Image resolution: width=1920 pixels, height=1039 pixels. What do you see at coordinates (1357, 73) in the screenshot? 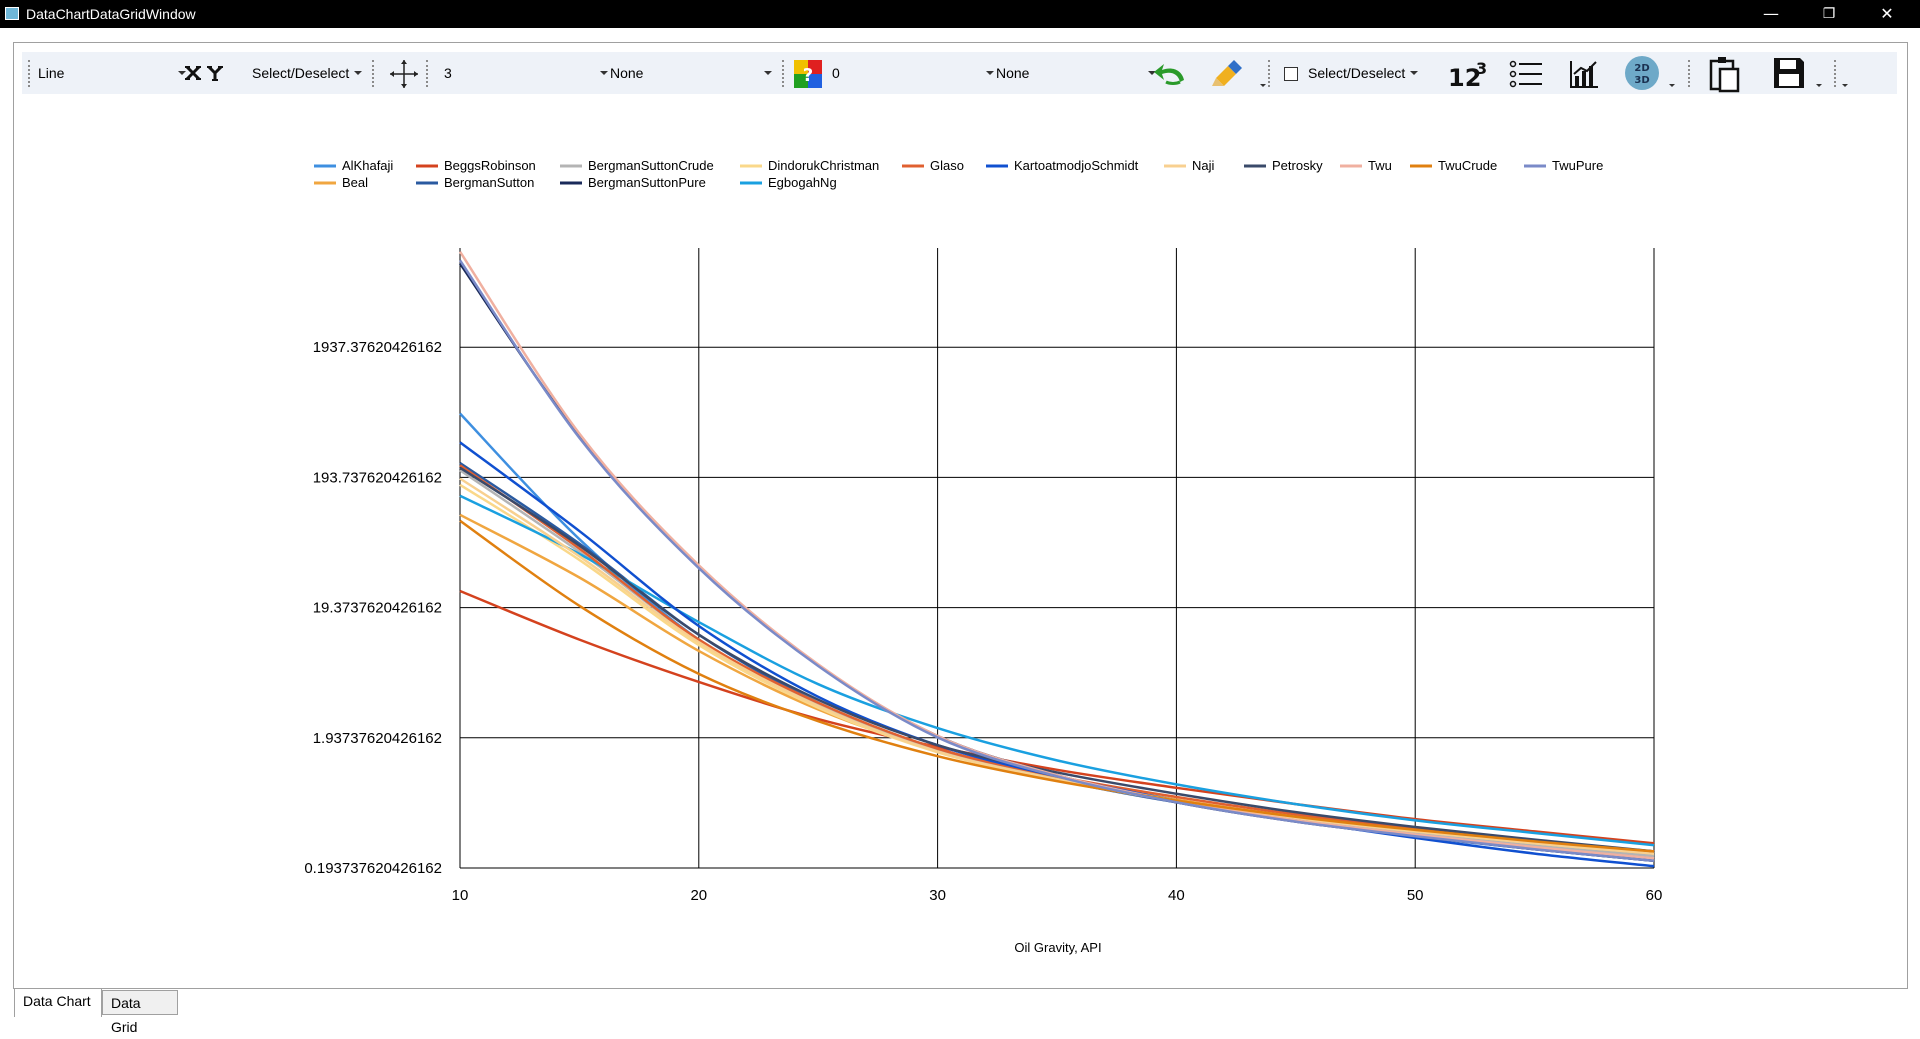
I see `checkbox-select-label: Select/Deselect` at bounding box center [1357, 73].